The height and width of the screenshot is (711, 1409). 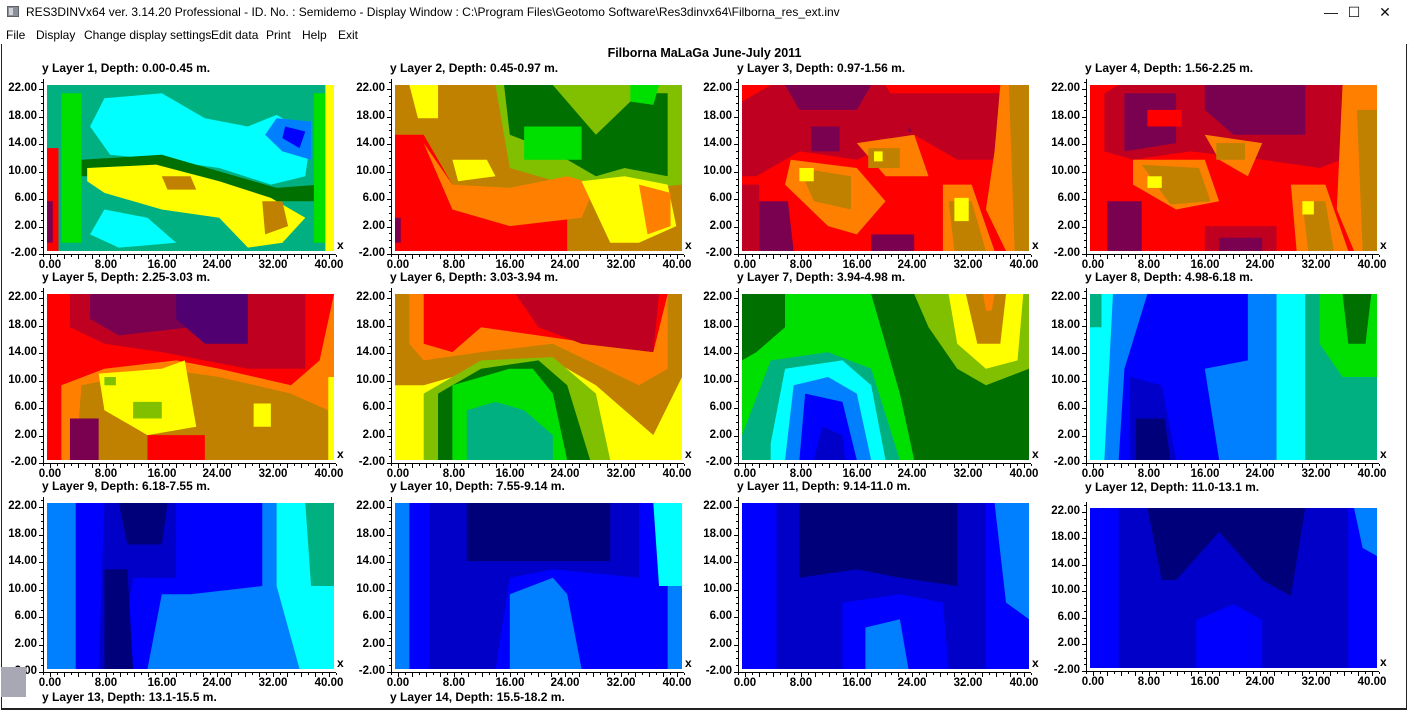 What do you see at coordinates (1169, 277) in the screenshot?
I see `layer-title: y Layer 8, Depth: 4.98-6.18 m.` at bounding box center [1169, 277].